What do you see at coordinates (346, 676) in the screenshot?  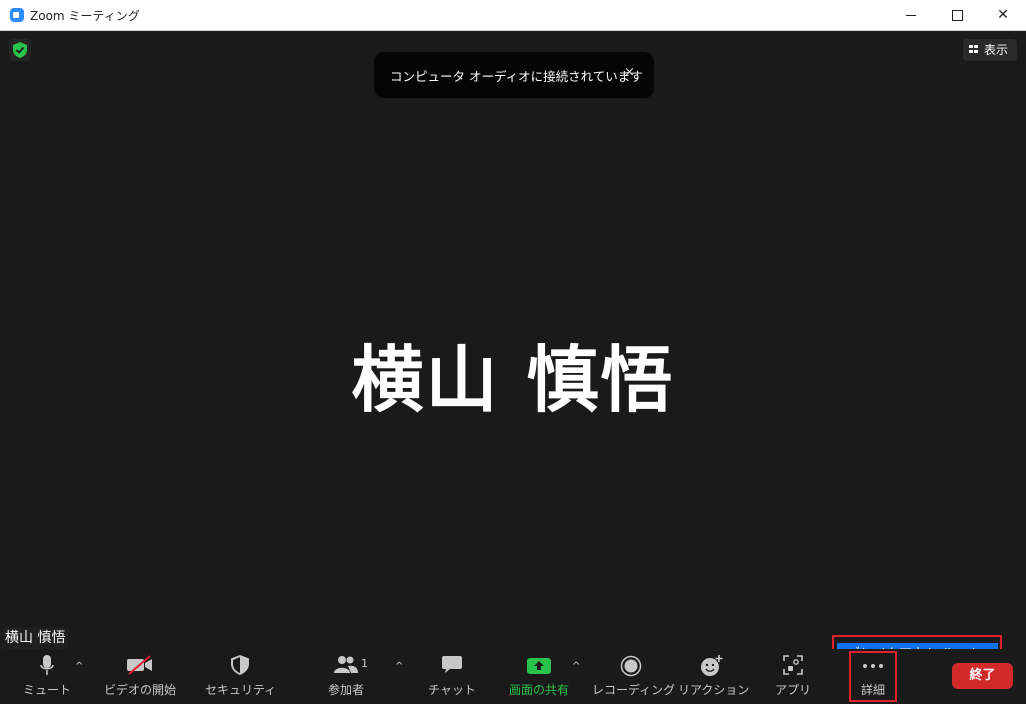 I see `participants-button: 1 参加者` at bounding box center [346, 676].